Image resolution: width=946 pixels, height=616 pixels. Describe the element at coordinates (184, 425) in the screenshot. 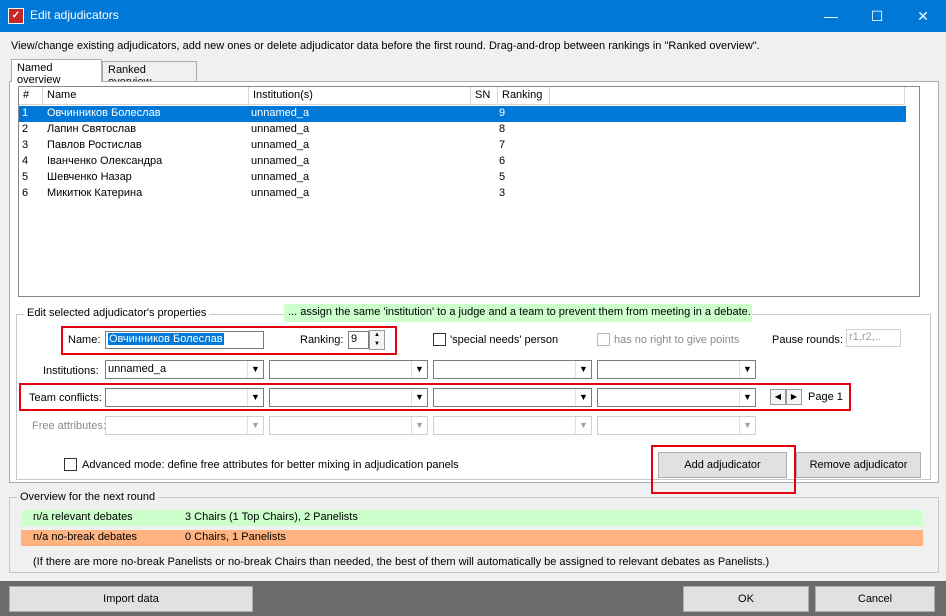

I see `free-attribute-select-1: ▼` at that location.